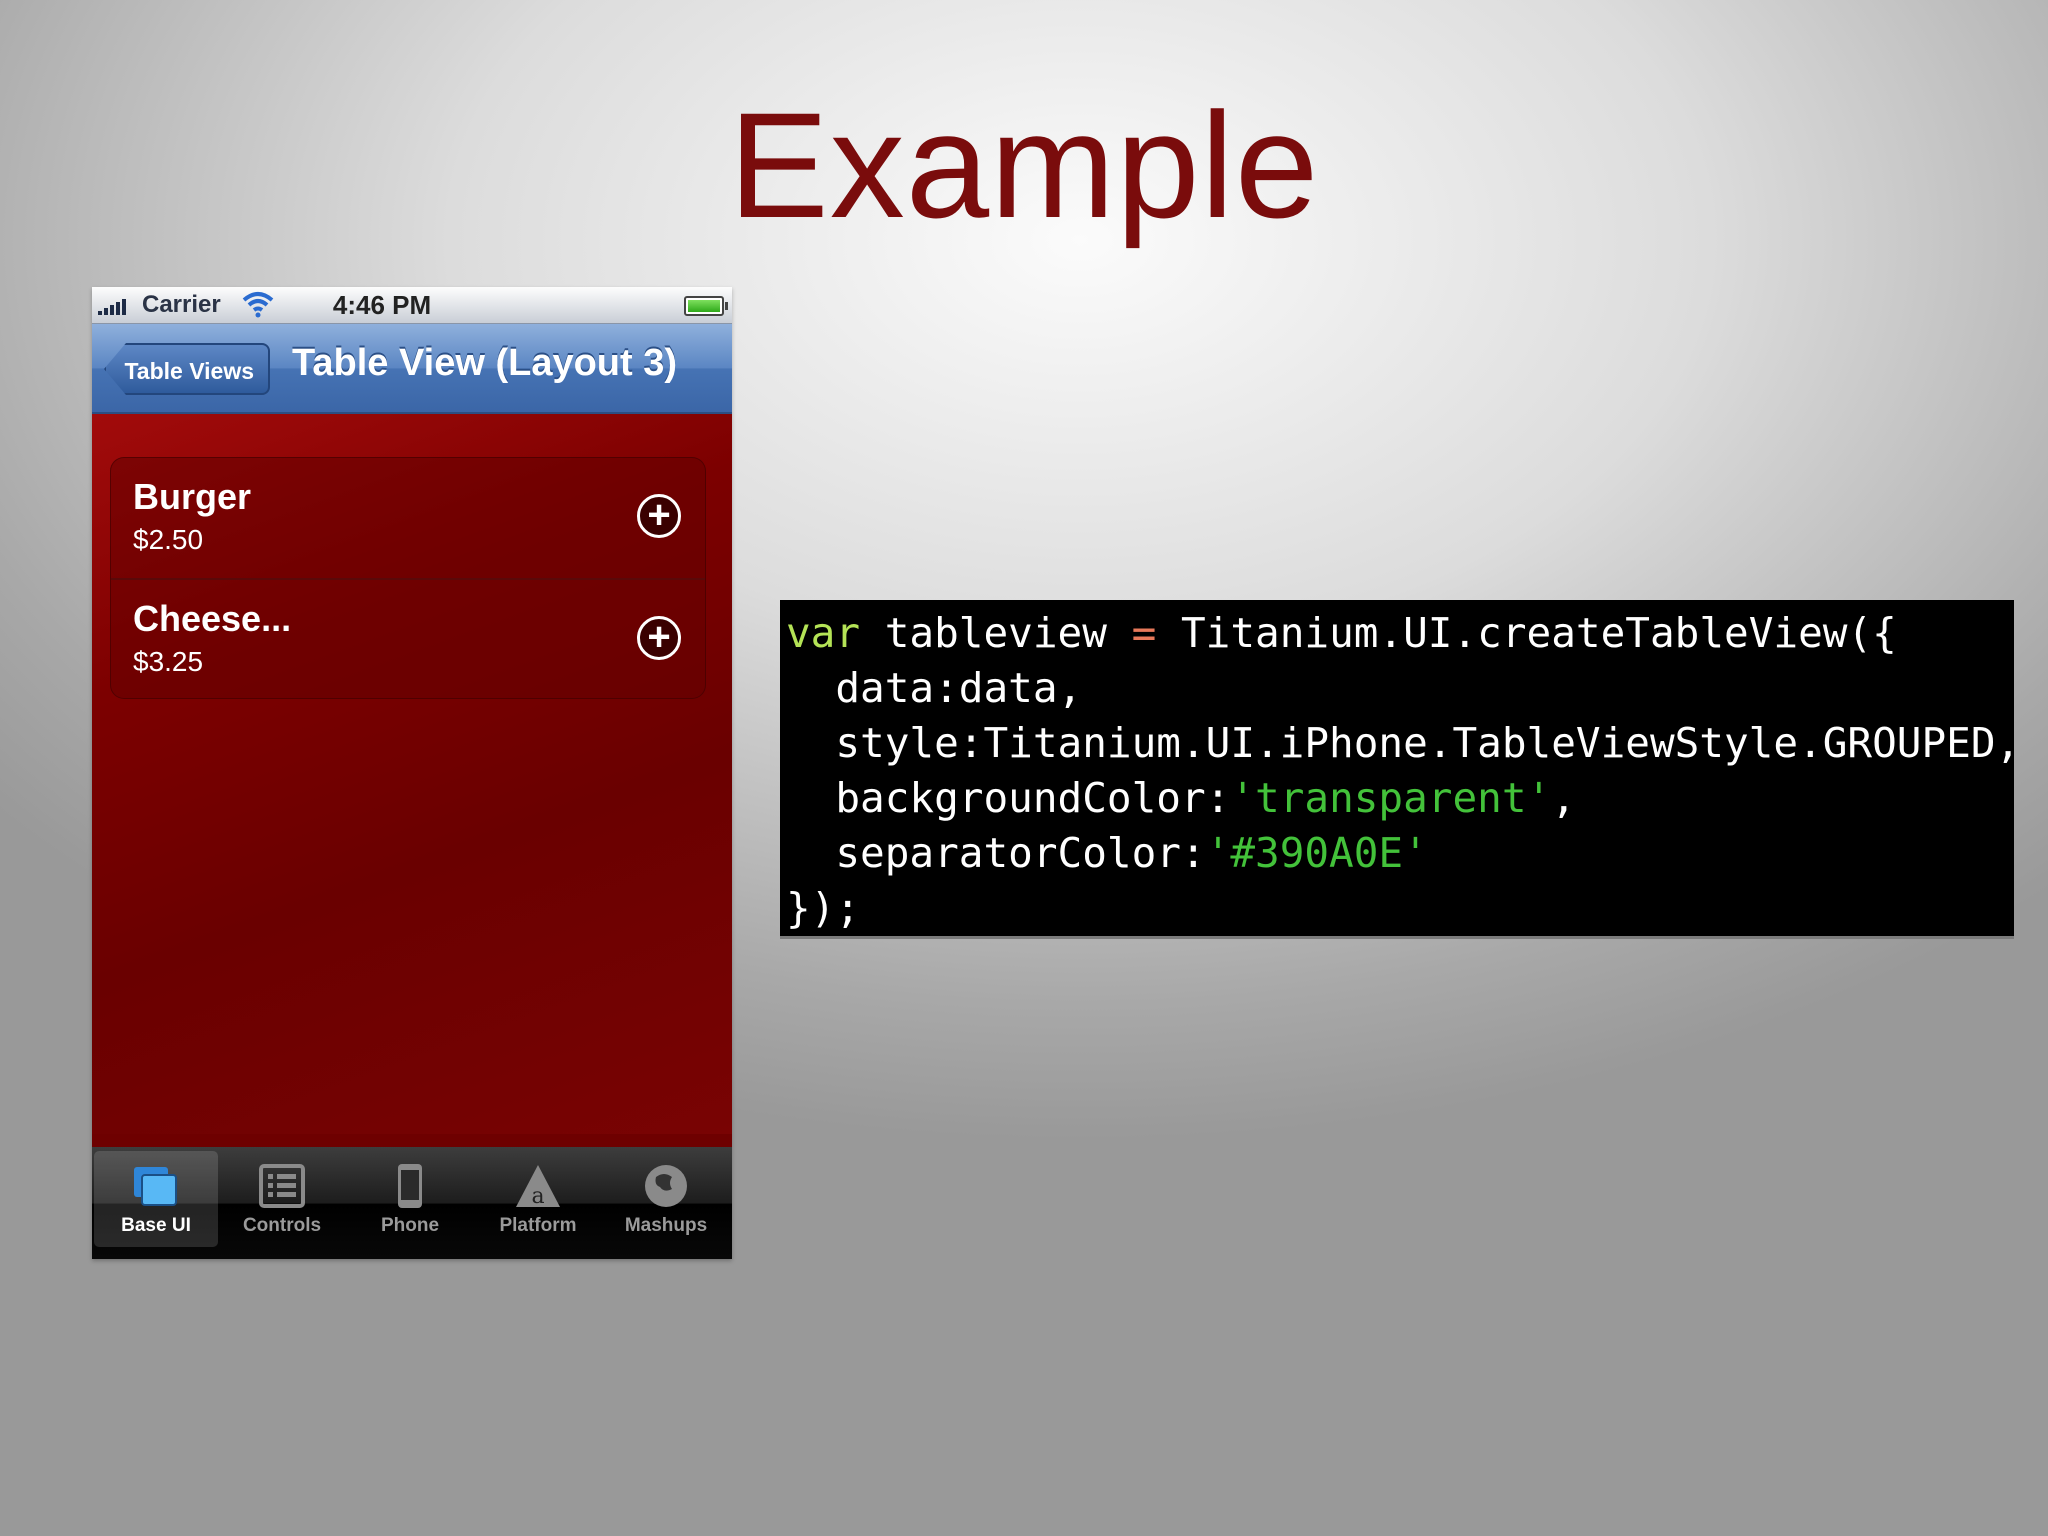 The width and height of the screenshot is (2048, 1536). I want to click on base-ui-icon, so click(155, 1186).